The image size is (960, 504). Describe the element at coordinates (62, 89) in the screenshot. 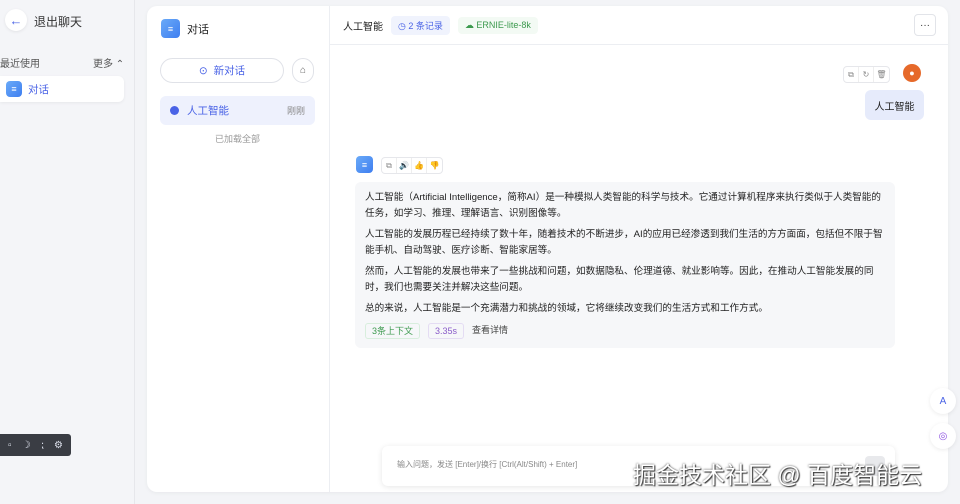

I see `sidebar-item-dialog: ≡ 对话` at that location.